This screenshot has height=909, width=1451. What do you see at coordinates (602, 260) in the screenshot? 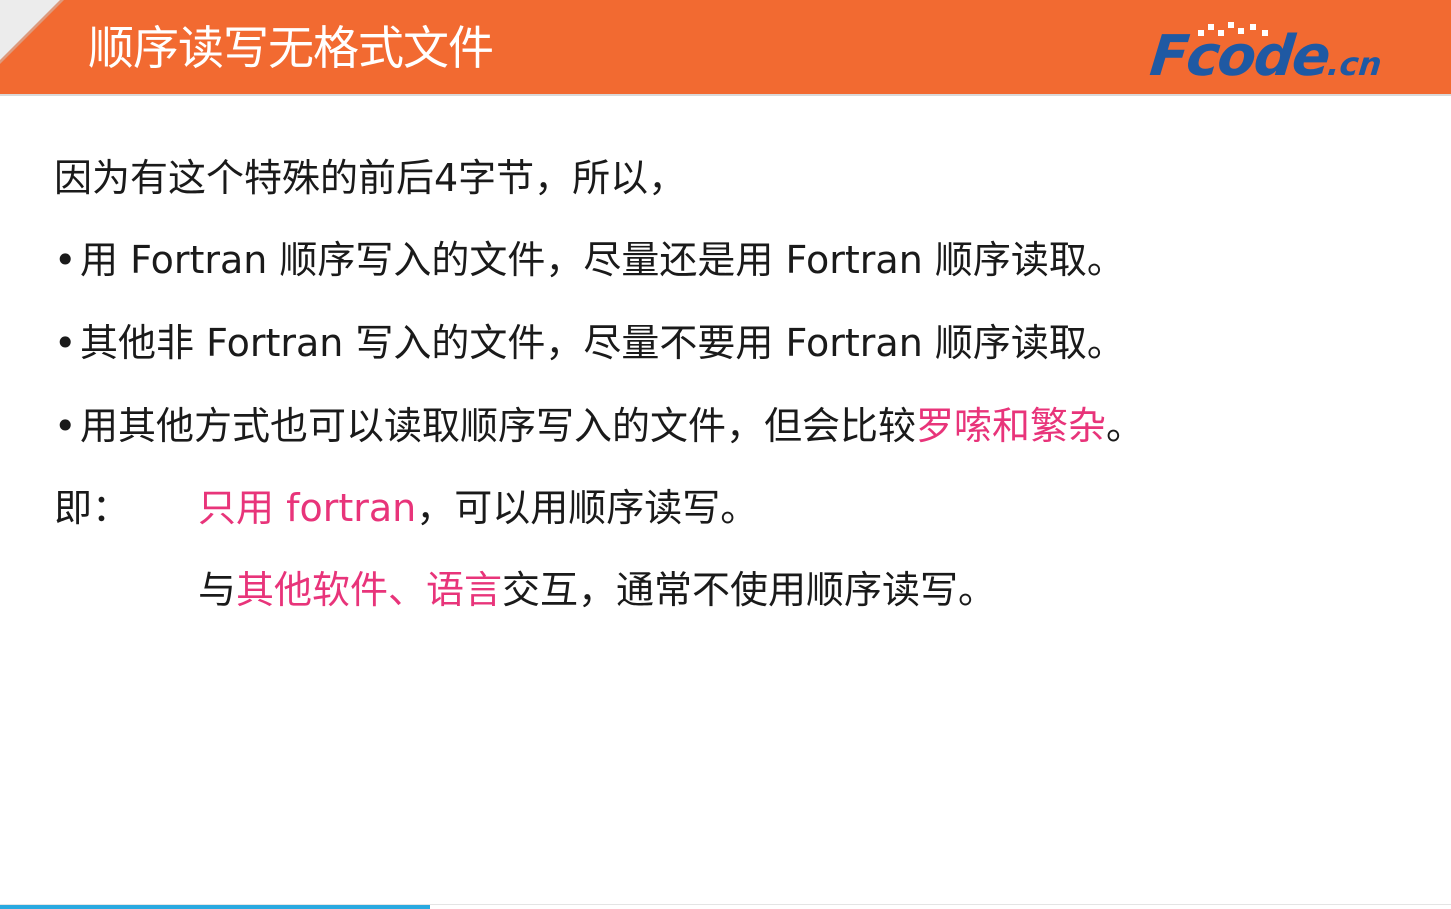
I see `bullet-text: 用 Fortran 顺序写入的文件，尽量还是用 Fortran 顺序读取。` at bounding box center [602, 260].